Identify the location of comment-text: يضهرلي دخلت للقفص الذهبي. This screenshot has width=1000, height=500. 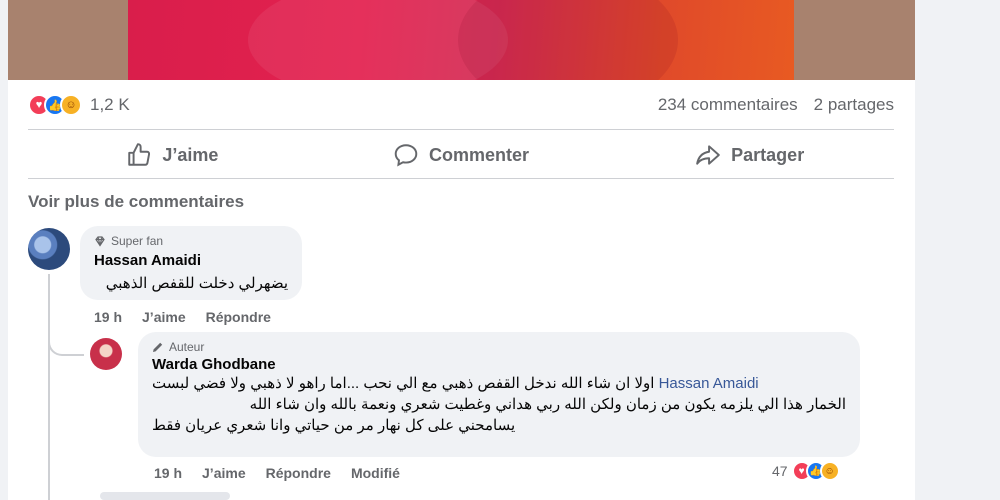
(196, 283).